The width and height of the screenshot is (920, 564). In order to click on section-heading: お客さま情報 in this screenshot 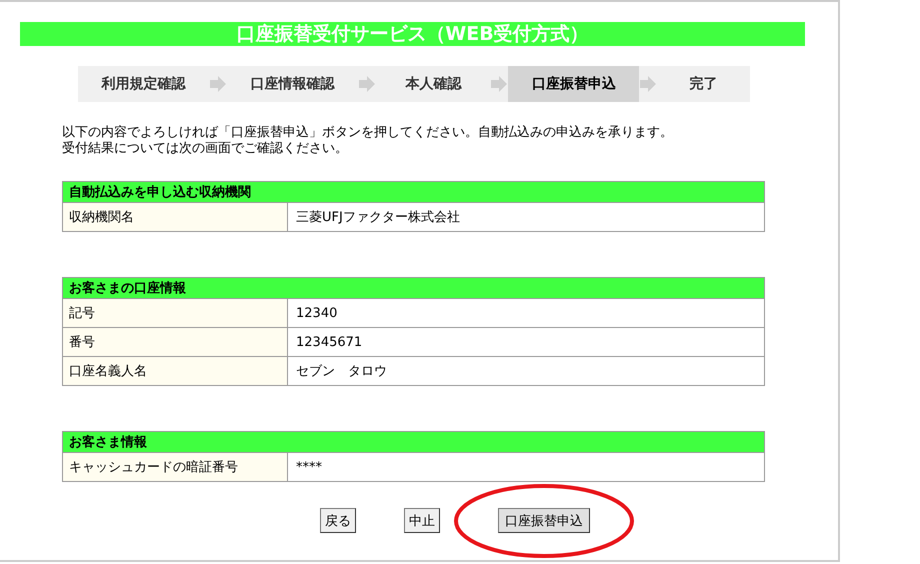, I will do `click(413, 442)`.